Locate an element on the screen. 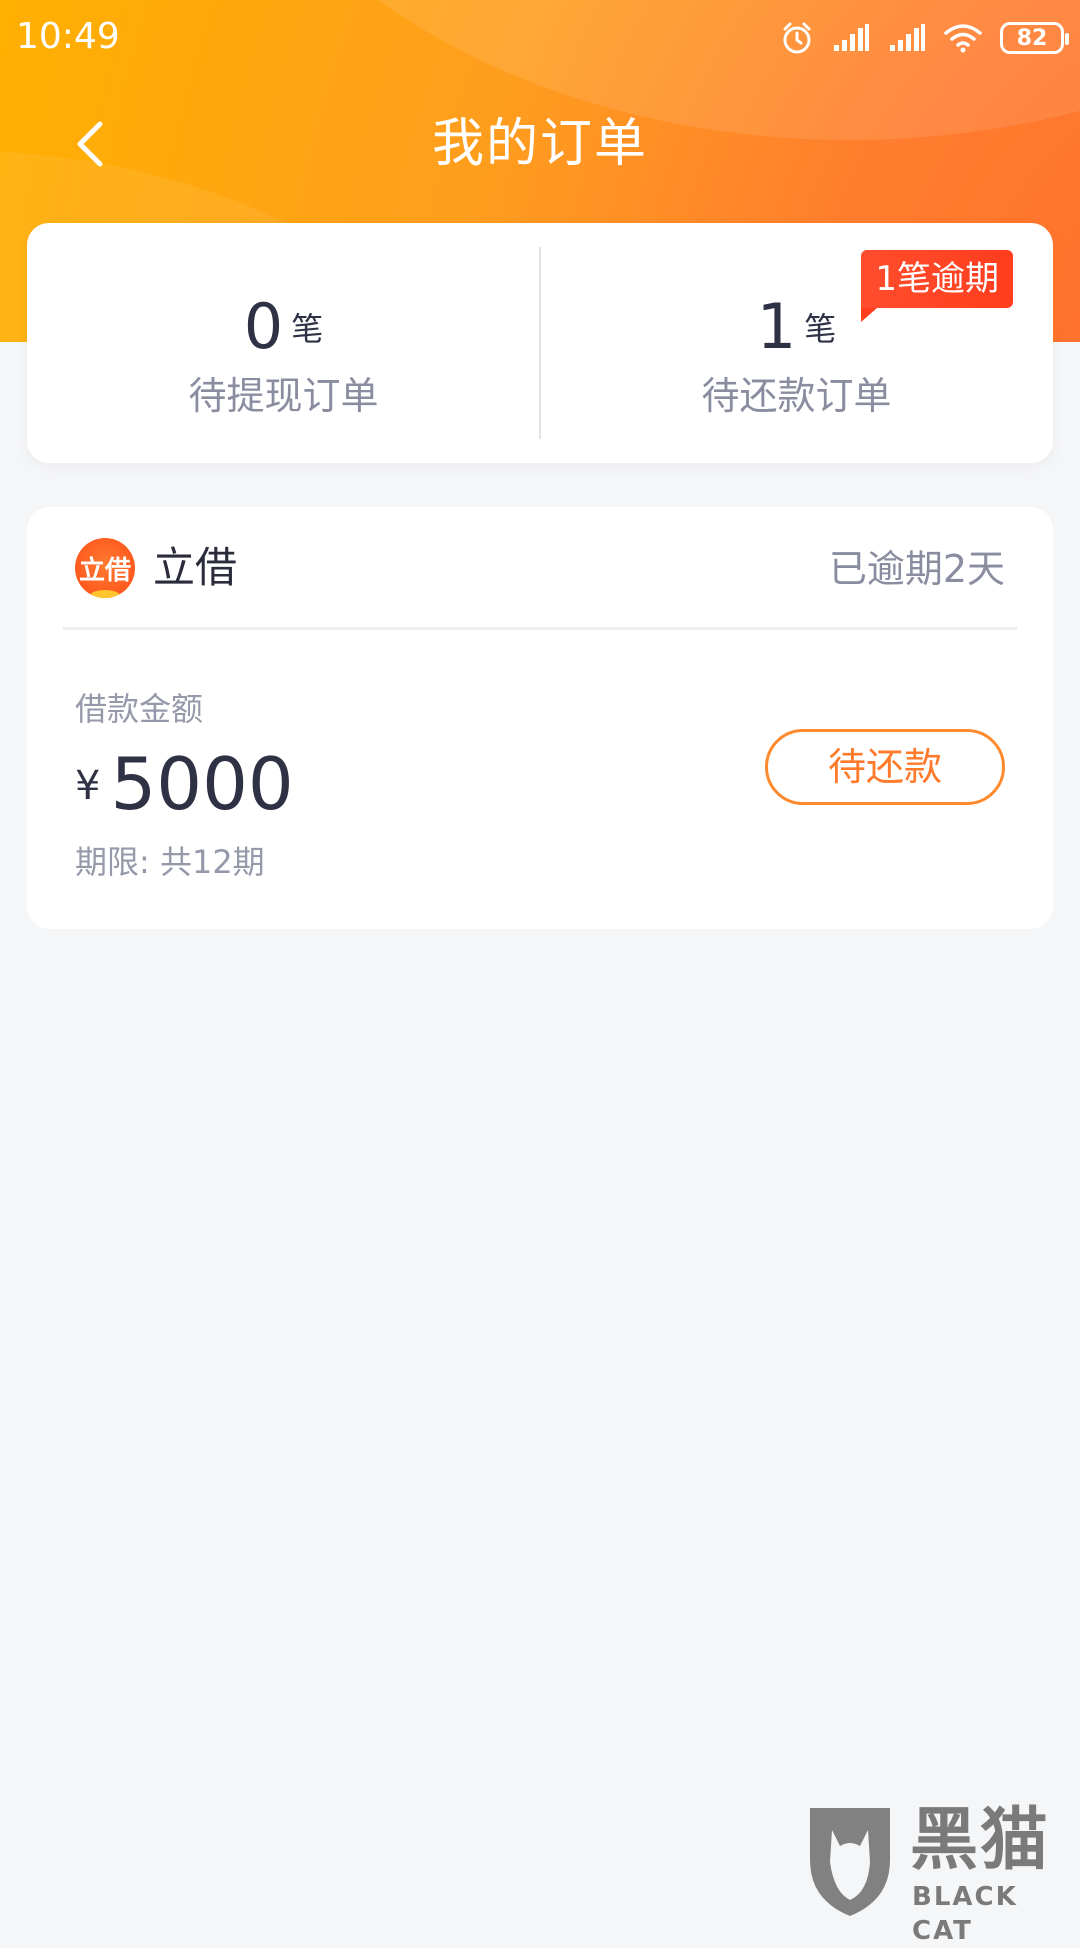 Image resolution: width=1080 pixels, height=1948 pixels. loan-term: 期限: 共12期 is located at coordinates (170, 862).